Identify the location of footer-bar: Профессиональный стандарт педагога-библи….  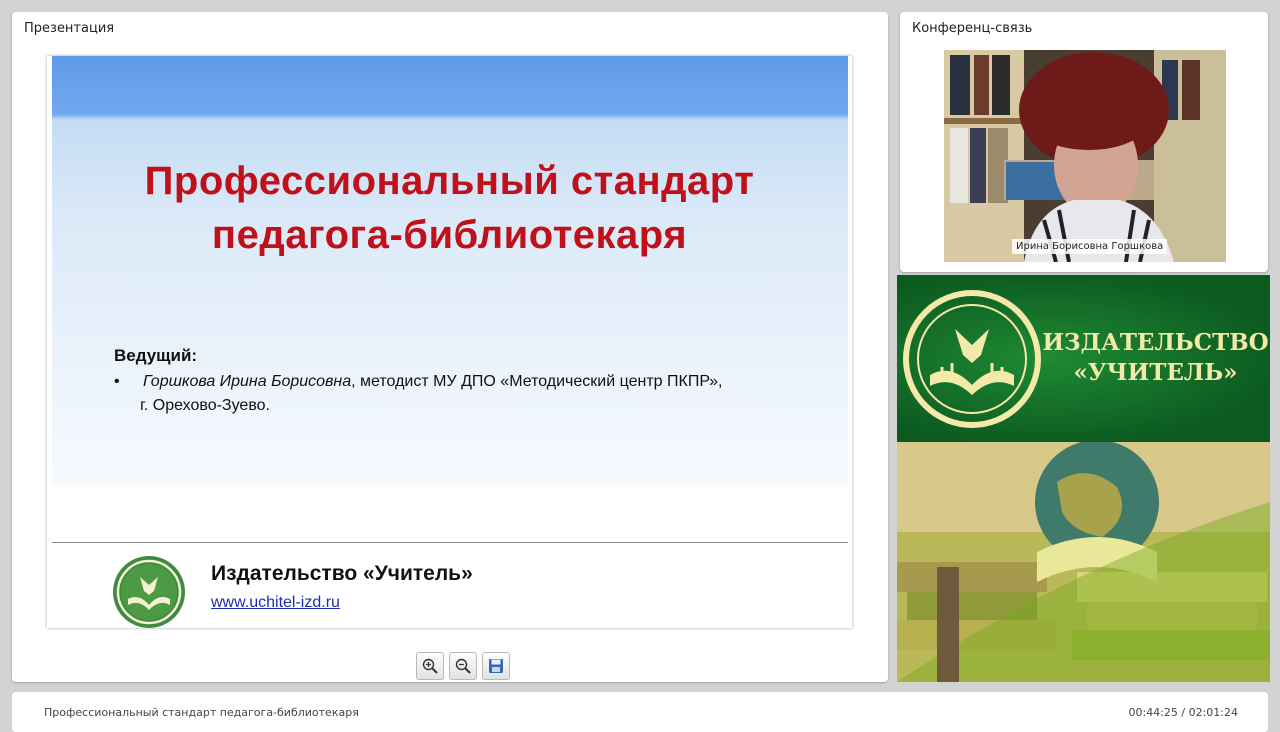
(640, 712).